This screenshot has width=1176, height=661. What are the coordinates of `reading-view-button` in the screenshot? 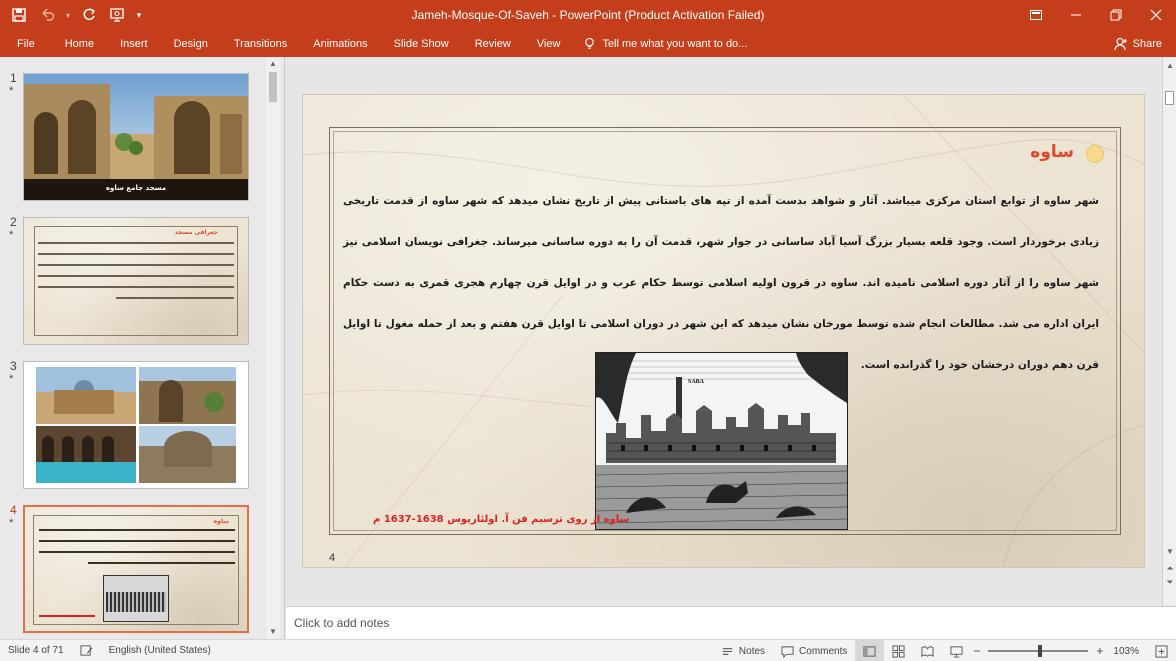 It's located at (927, 650).